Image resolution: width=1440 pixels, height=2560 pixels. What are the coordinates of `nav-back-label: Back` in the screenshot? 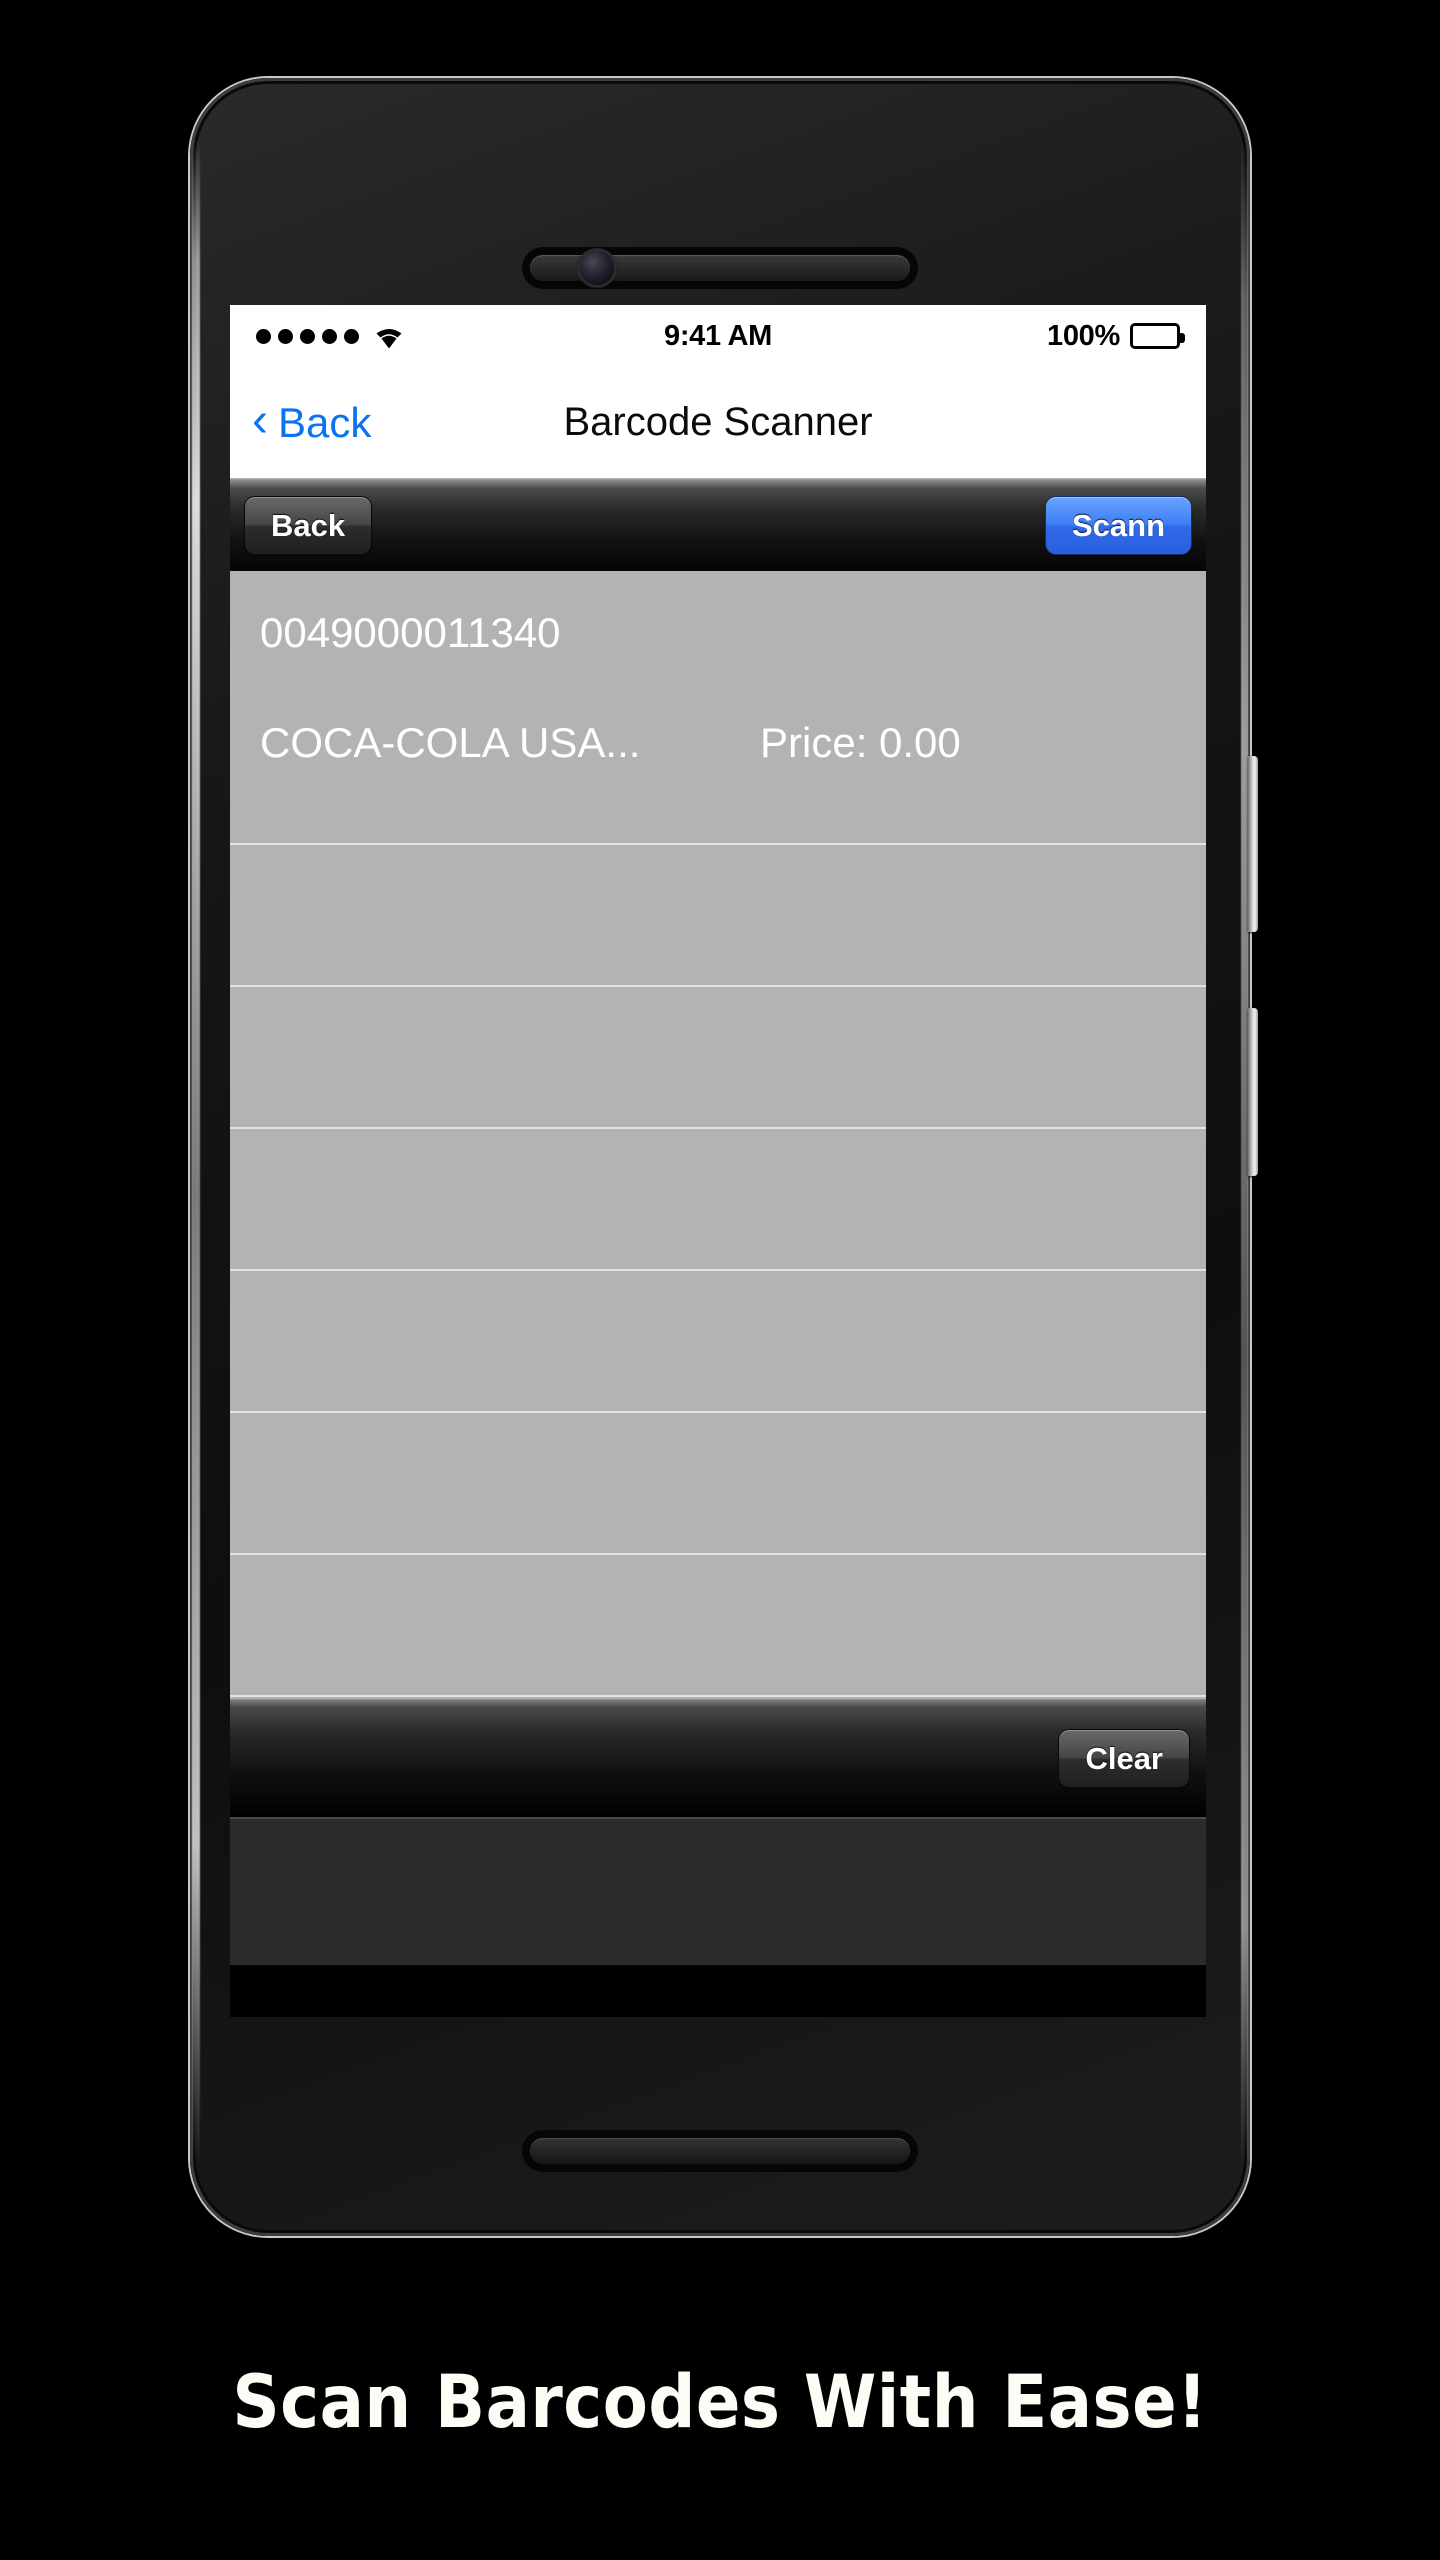 It's located at (324, 422).